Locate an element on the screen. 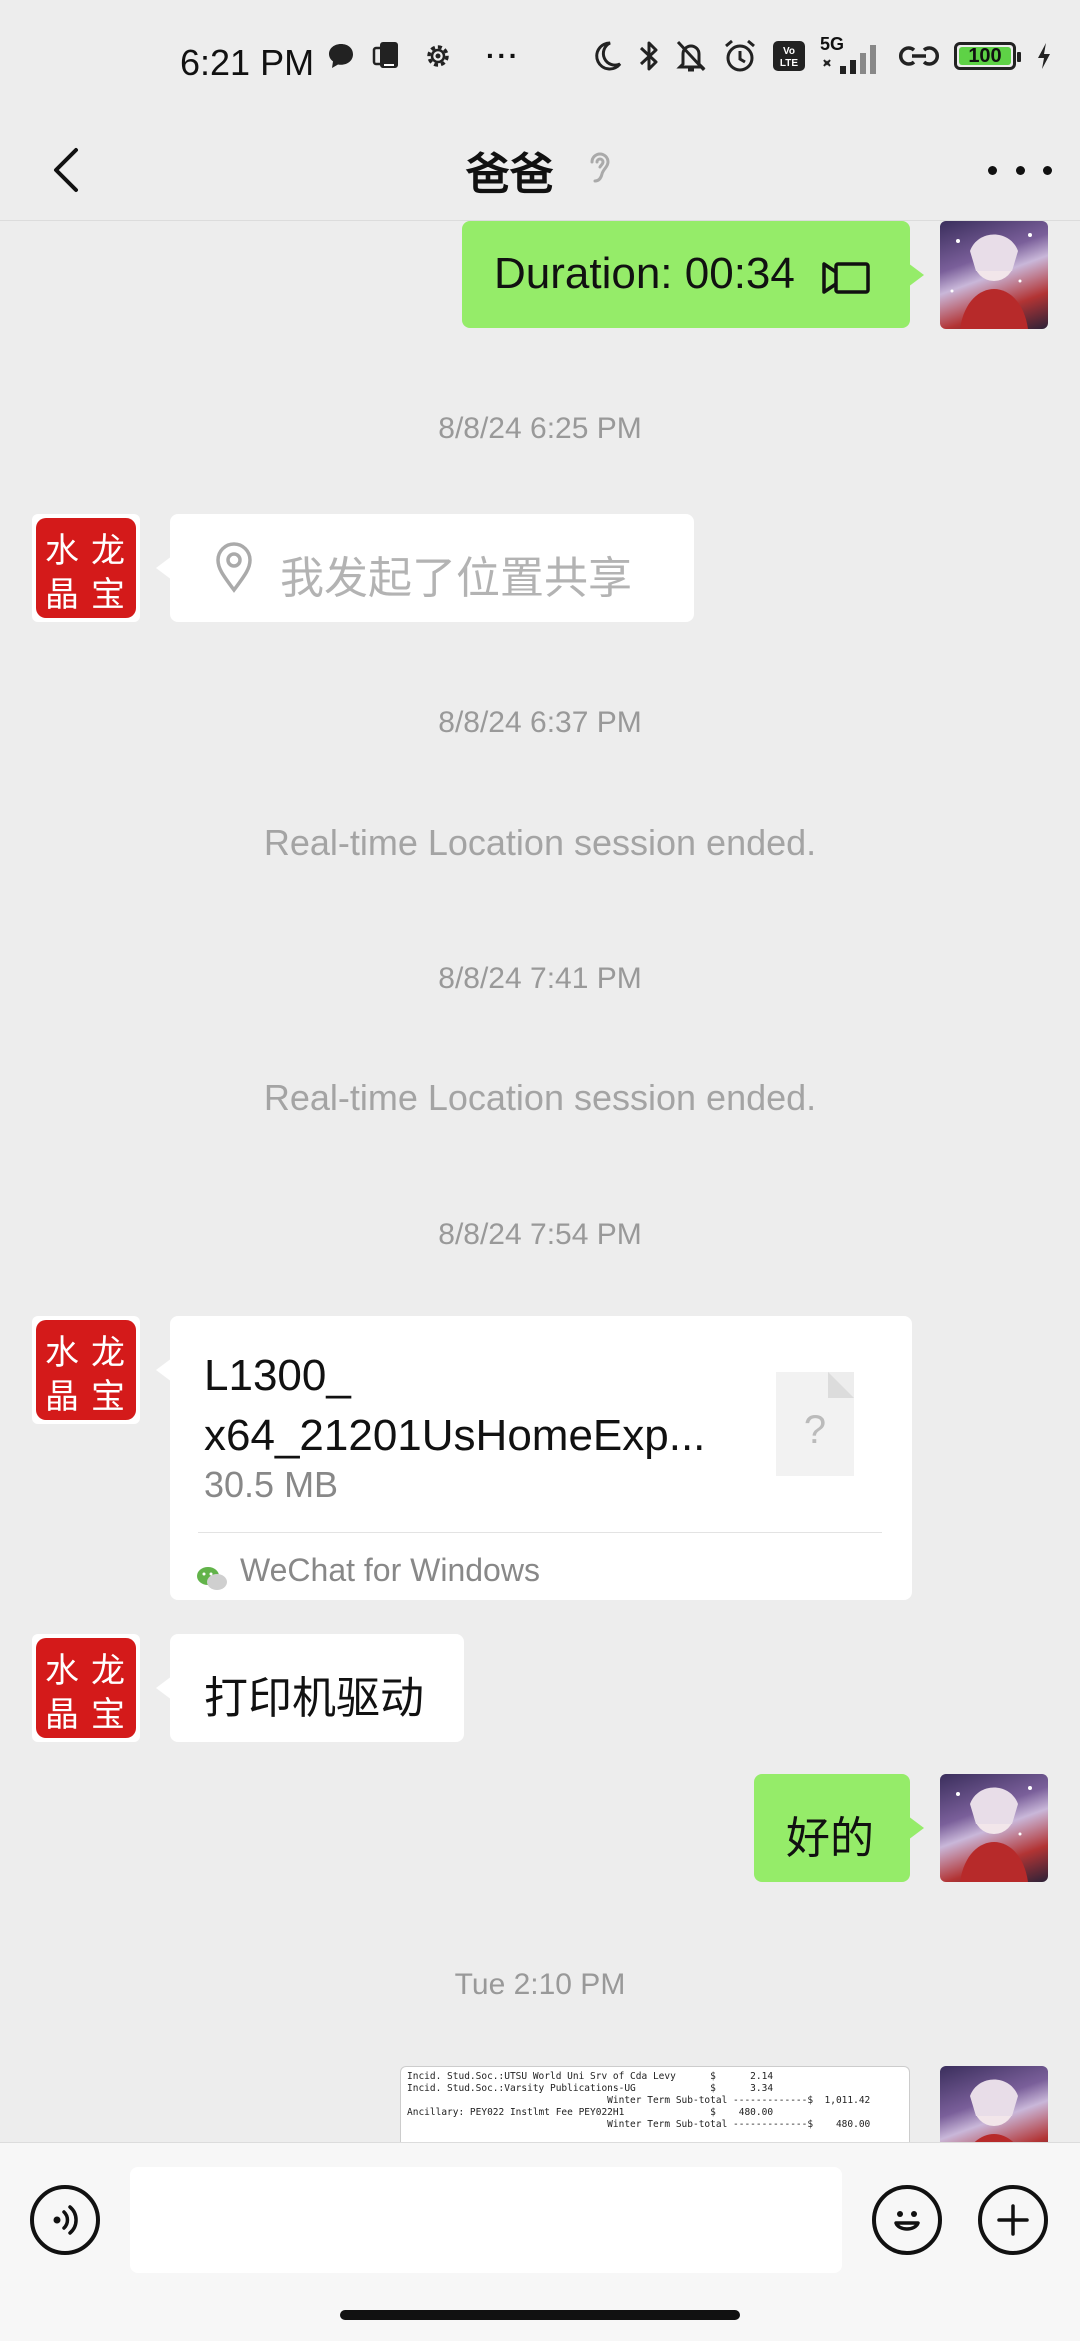 Image resolution: width=1080 pixels, height=2341 pixels. settings-gear-icon is located at coordinates (438, 56).